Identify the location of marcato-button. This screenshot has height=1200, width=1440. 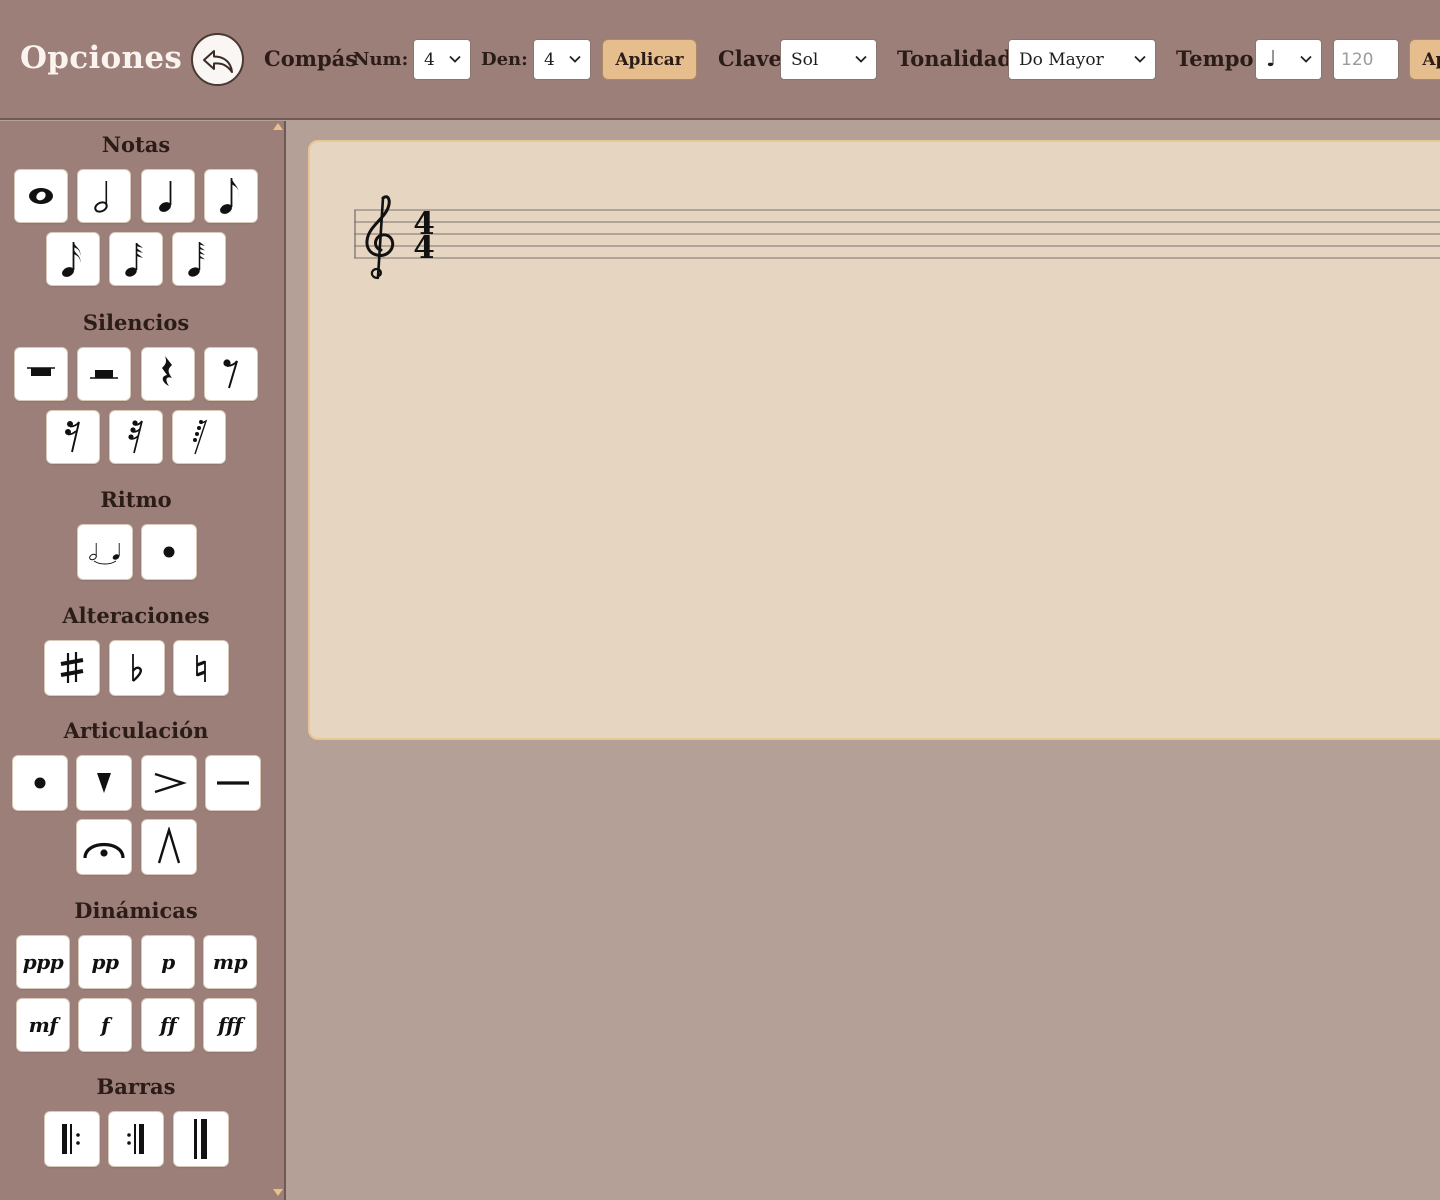
(169, 847).